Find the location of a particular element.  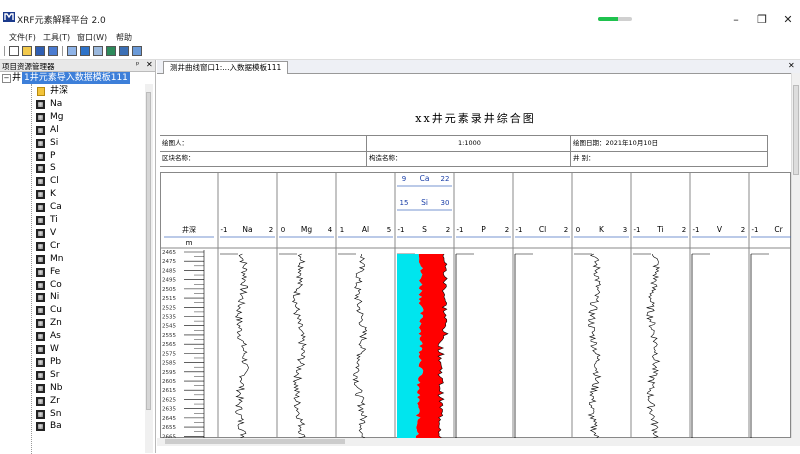

menu-window: 窗口(W) is located at coordinates (92, 37).